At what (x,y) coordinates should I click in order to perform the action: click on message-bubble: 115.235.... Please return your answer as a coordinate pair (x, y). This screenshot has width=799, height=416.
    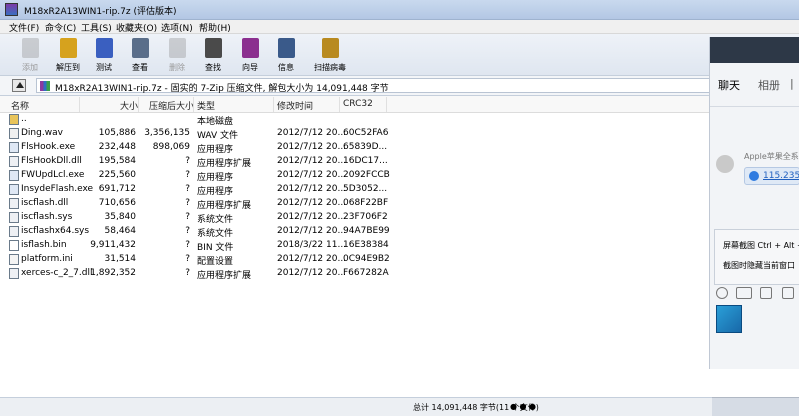
    Looking at the image, I should click on (771, 176).